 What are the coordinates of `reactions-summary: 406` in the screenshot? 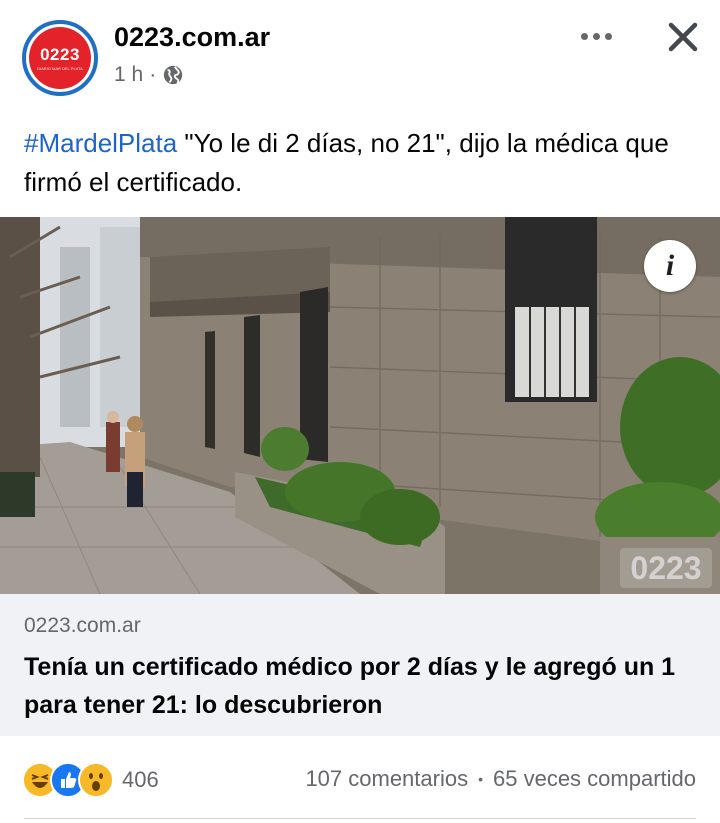 It's located at (90, 780).